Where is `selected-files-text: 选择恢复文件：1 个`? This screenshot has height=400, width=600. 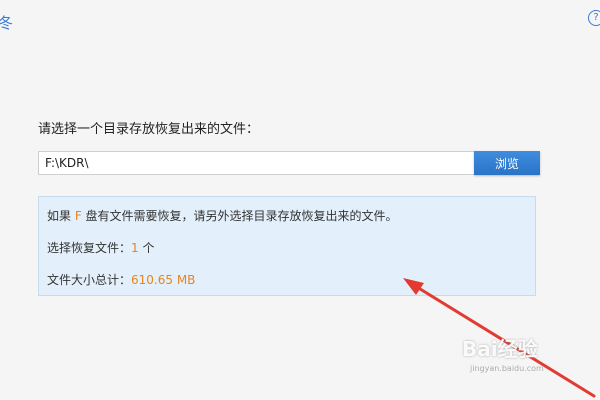 selected-files-text: 选择恢复文件：1 个 is located at coordinates (100, 248).